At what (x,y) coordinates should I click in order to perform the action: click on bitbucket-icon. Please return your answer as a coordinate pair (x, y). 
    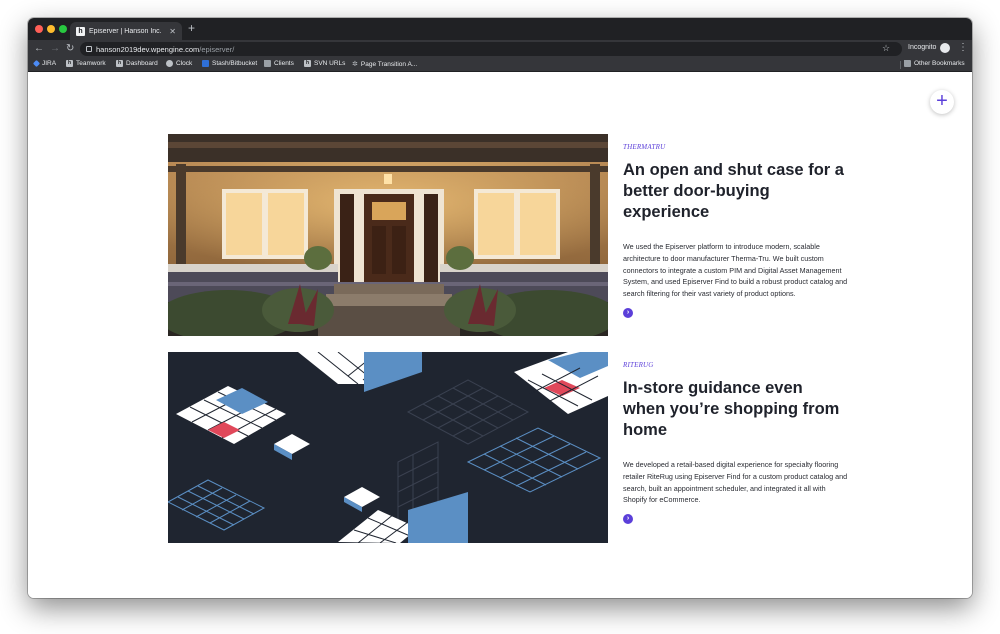
    Looking at the image, I should click on (205, 63).